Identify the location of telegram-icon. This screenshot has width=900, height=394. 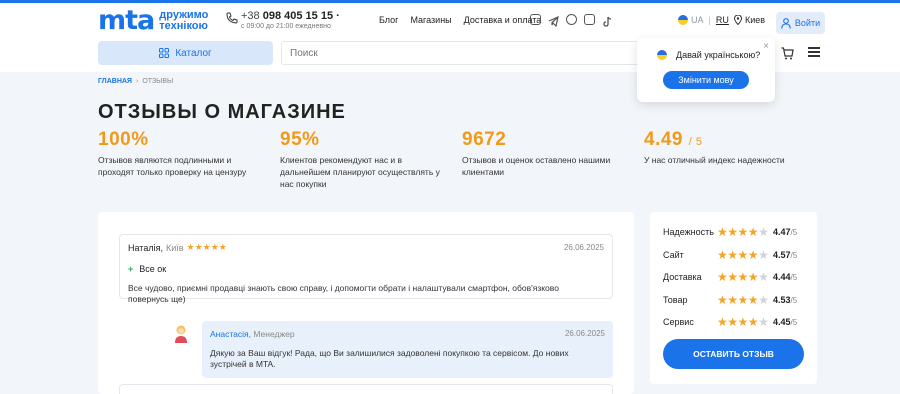
(553, 21).